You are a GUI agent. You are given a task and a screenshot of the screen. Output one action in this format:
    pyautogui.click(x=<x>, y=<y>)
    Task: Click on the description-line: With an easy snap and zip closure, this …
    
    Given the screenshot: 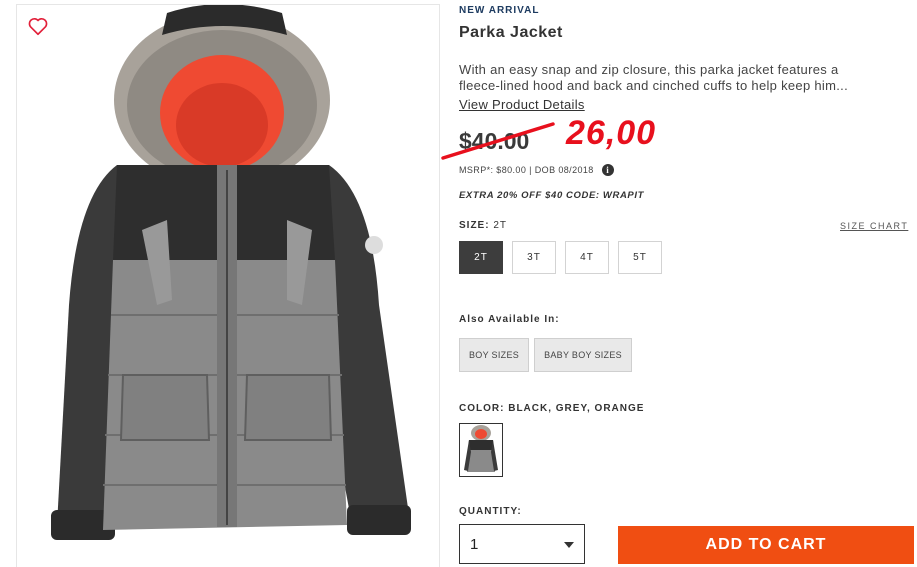 What is the action you would take?
    pyautogui.click(x=649, y=69)
    